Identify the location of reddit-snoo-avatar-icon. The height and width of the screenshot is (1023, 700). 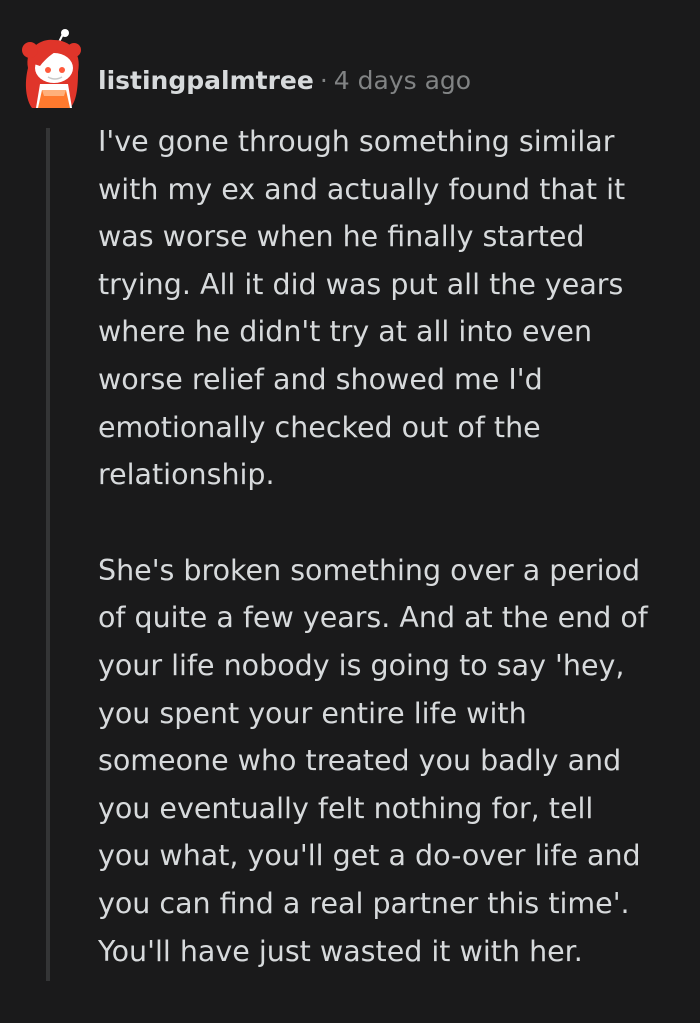
(51, 68).